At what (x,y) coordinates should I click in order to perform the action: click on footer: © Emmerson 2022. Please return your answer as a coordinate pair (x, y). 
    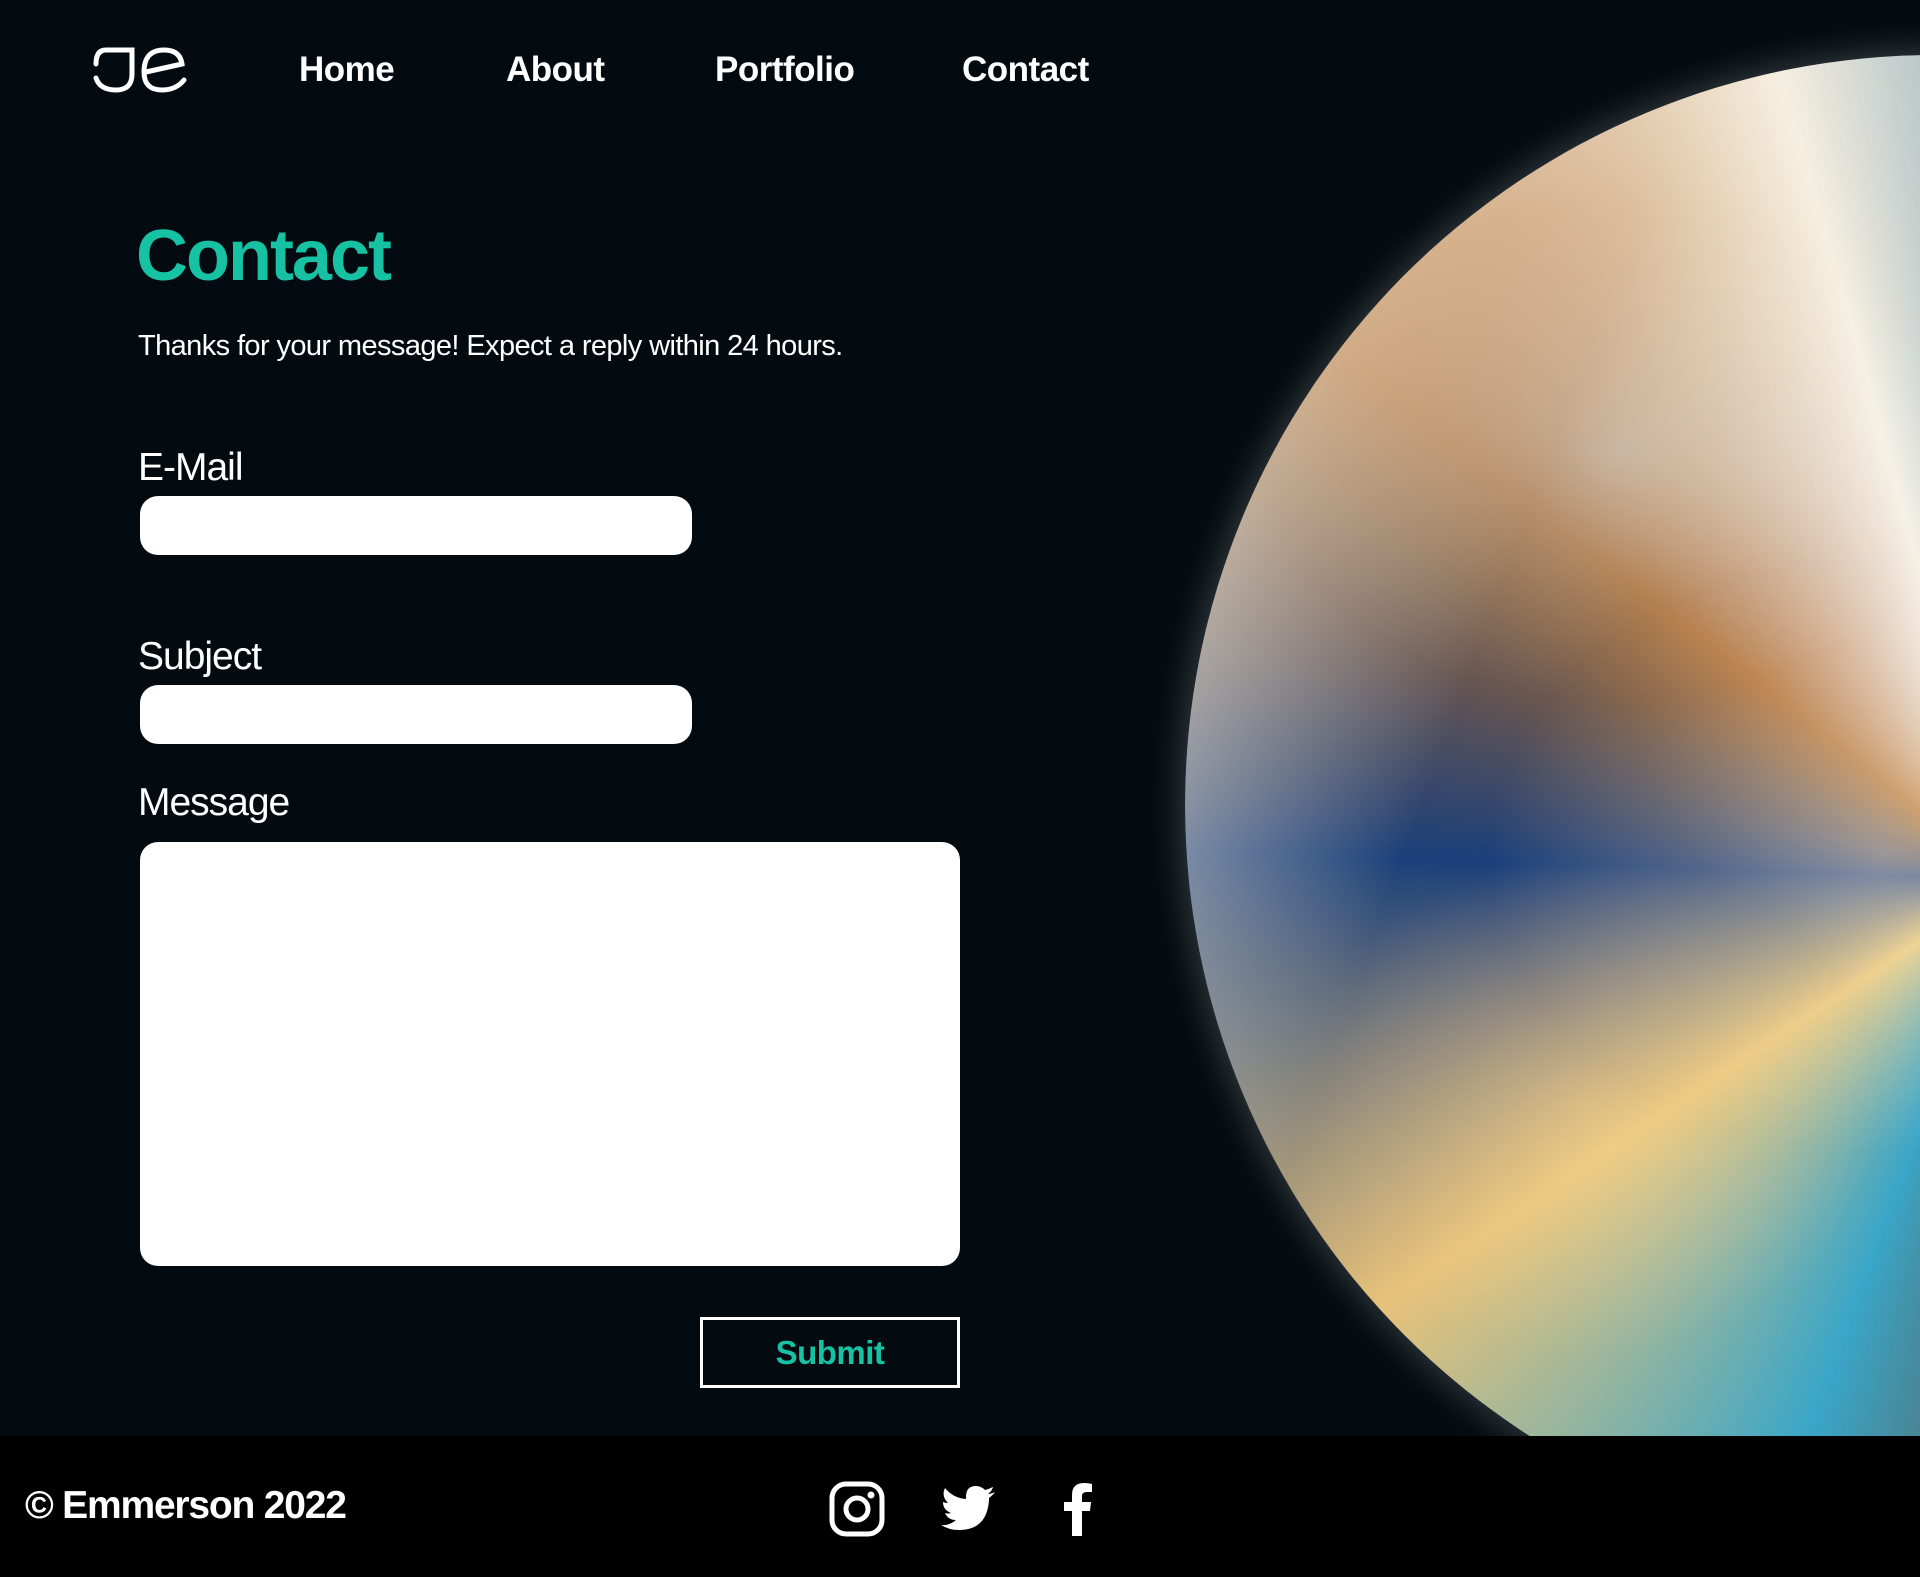
    Looking at the image, I should click on (960, 1506).